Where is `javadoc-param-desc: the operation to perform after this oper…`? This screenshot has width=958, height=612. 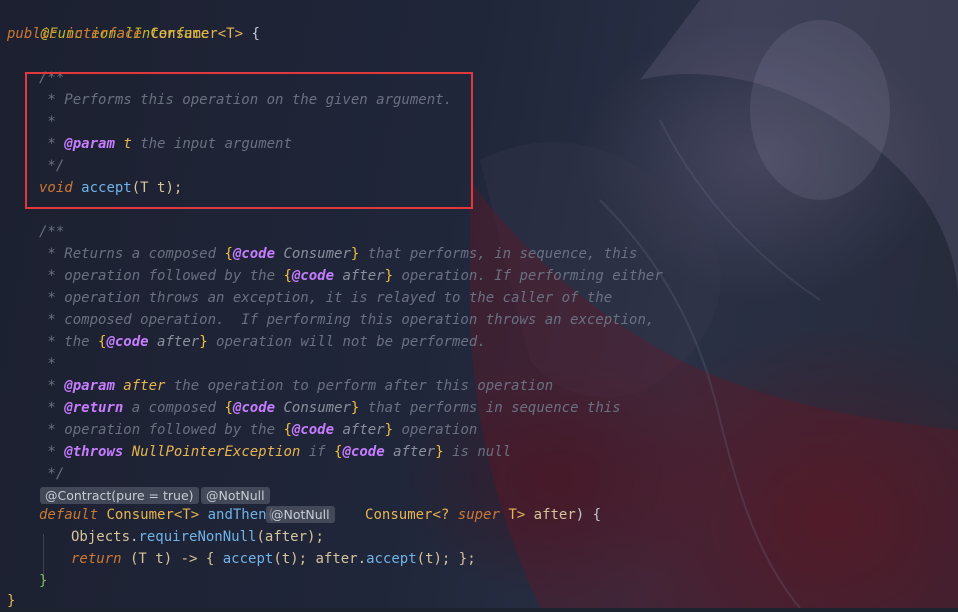 javadoc-param-desc: the operation to perform after this oper… is located at coordinates (359, 386).